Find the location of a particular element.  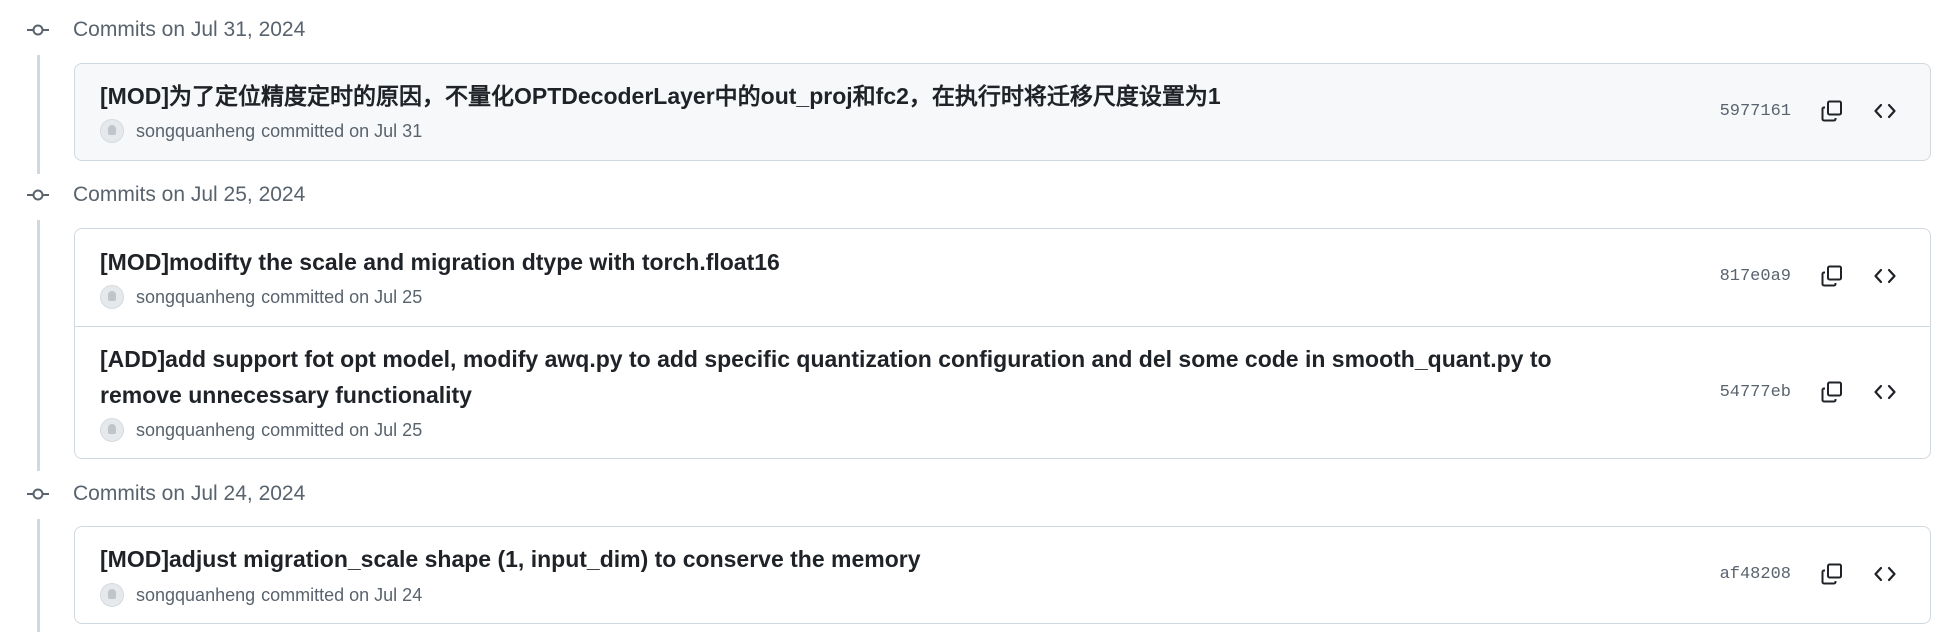

commit-meta: songquanheng committed on Jul 24 is located at coordinates (261, 595).